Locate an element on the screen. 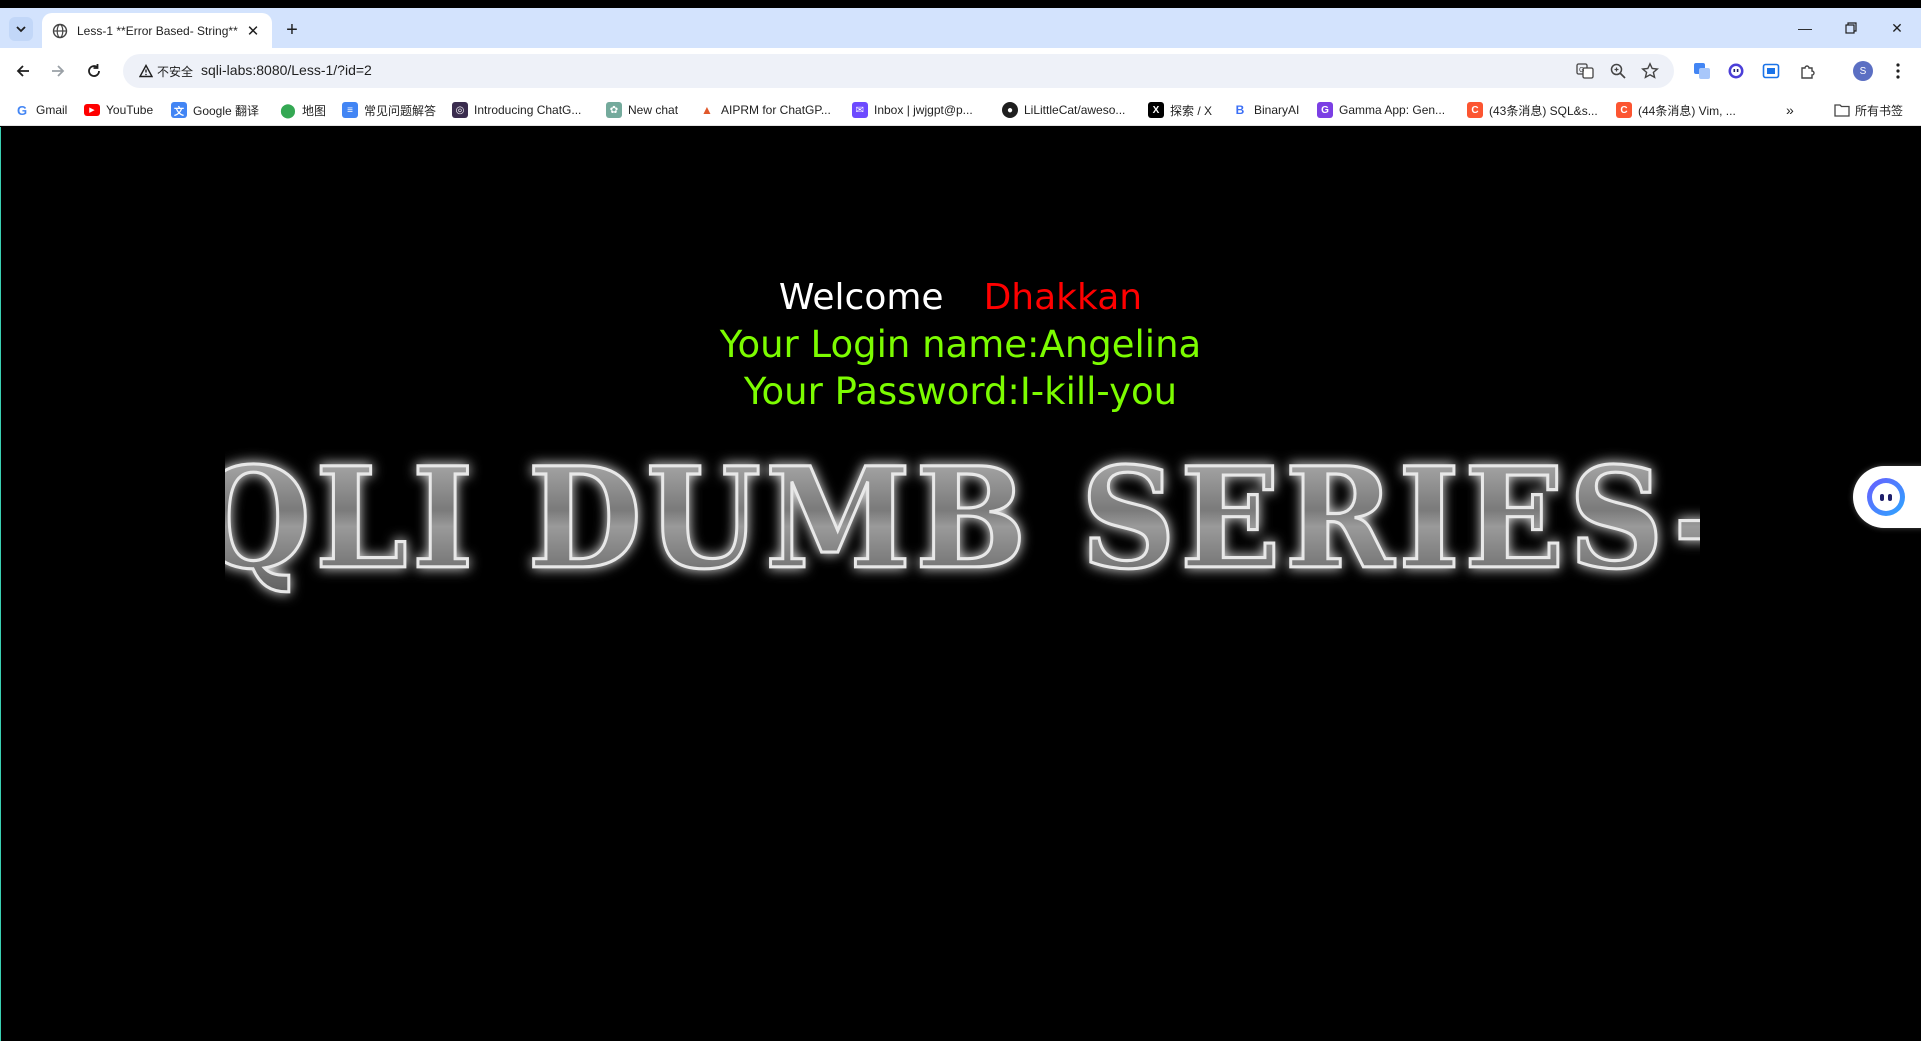 The image size is (1921, 1041). bookmark-youtube: ▶ YouTube is located at coordinates (118, 110).